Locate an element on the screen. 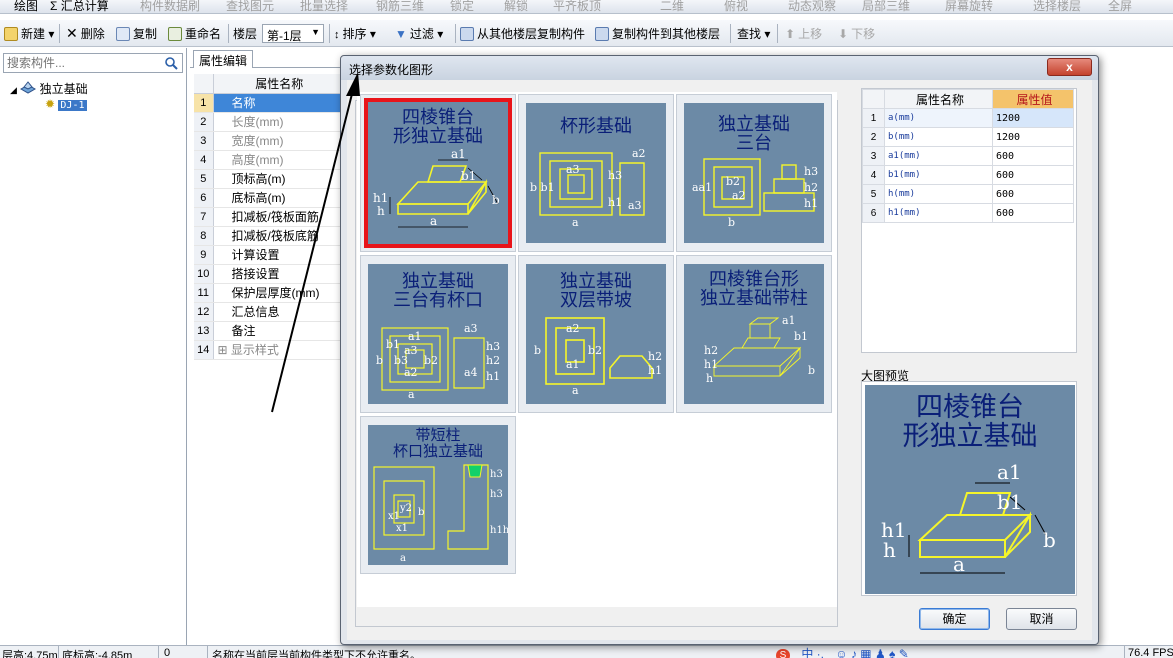 This screenshot has width=1173, height=658. property-name: 备注 is located at coordinates (279, 331).